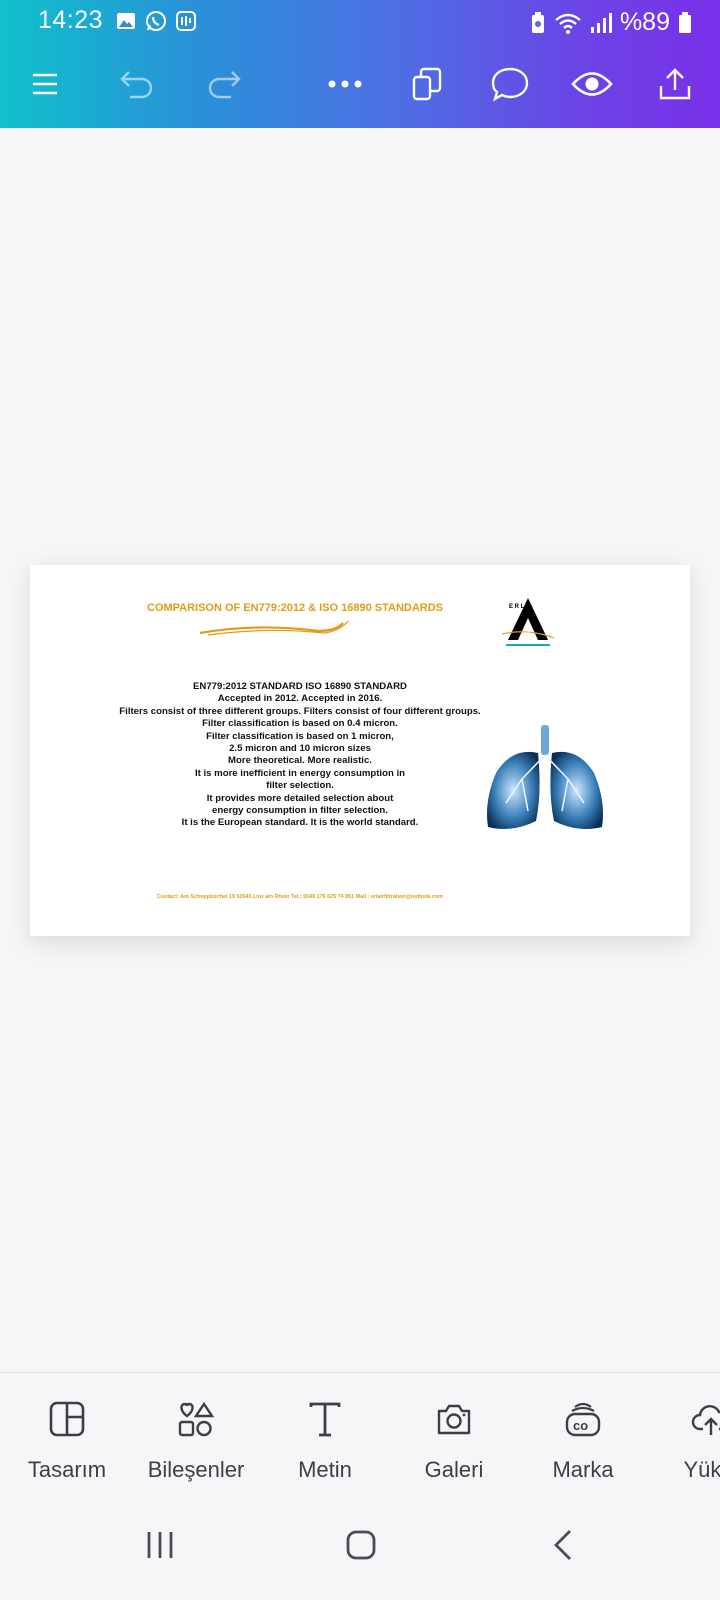 The width and height of the screenshot is (720, 1600). Describe the element at coordinates (300, 699) in the screenshot. I see `text-line: Accepted in 2012. Accepted in 2016.` at that location.